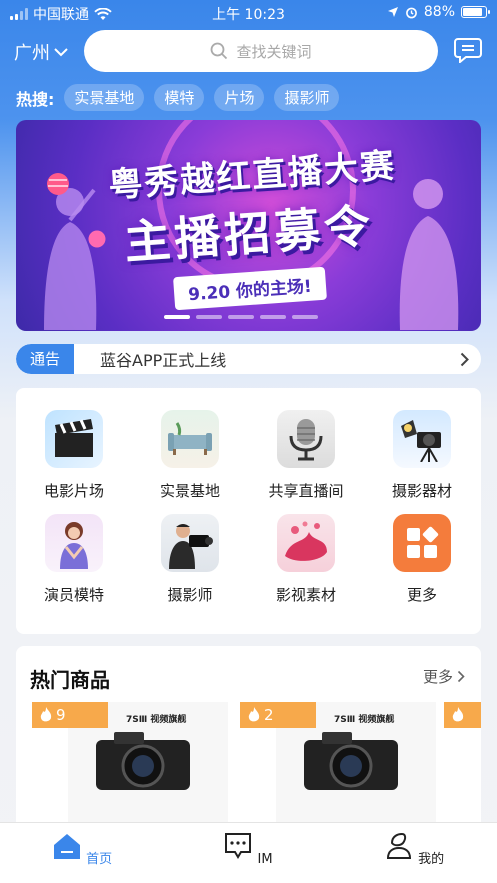  Describe the element at coordinates (248, 13) in the screenshot. I see `status-bar: 中国联通 上午 10:23 88%` at that location.